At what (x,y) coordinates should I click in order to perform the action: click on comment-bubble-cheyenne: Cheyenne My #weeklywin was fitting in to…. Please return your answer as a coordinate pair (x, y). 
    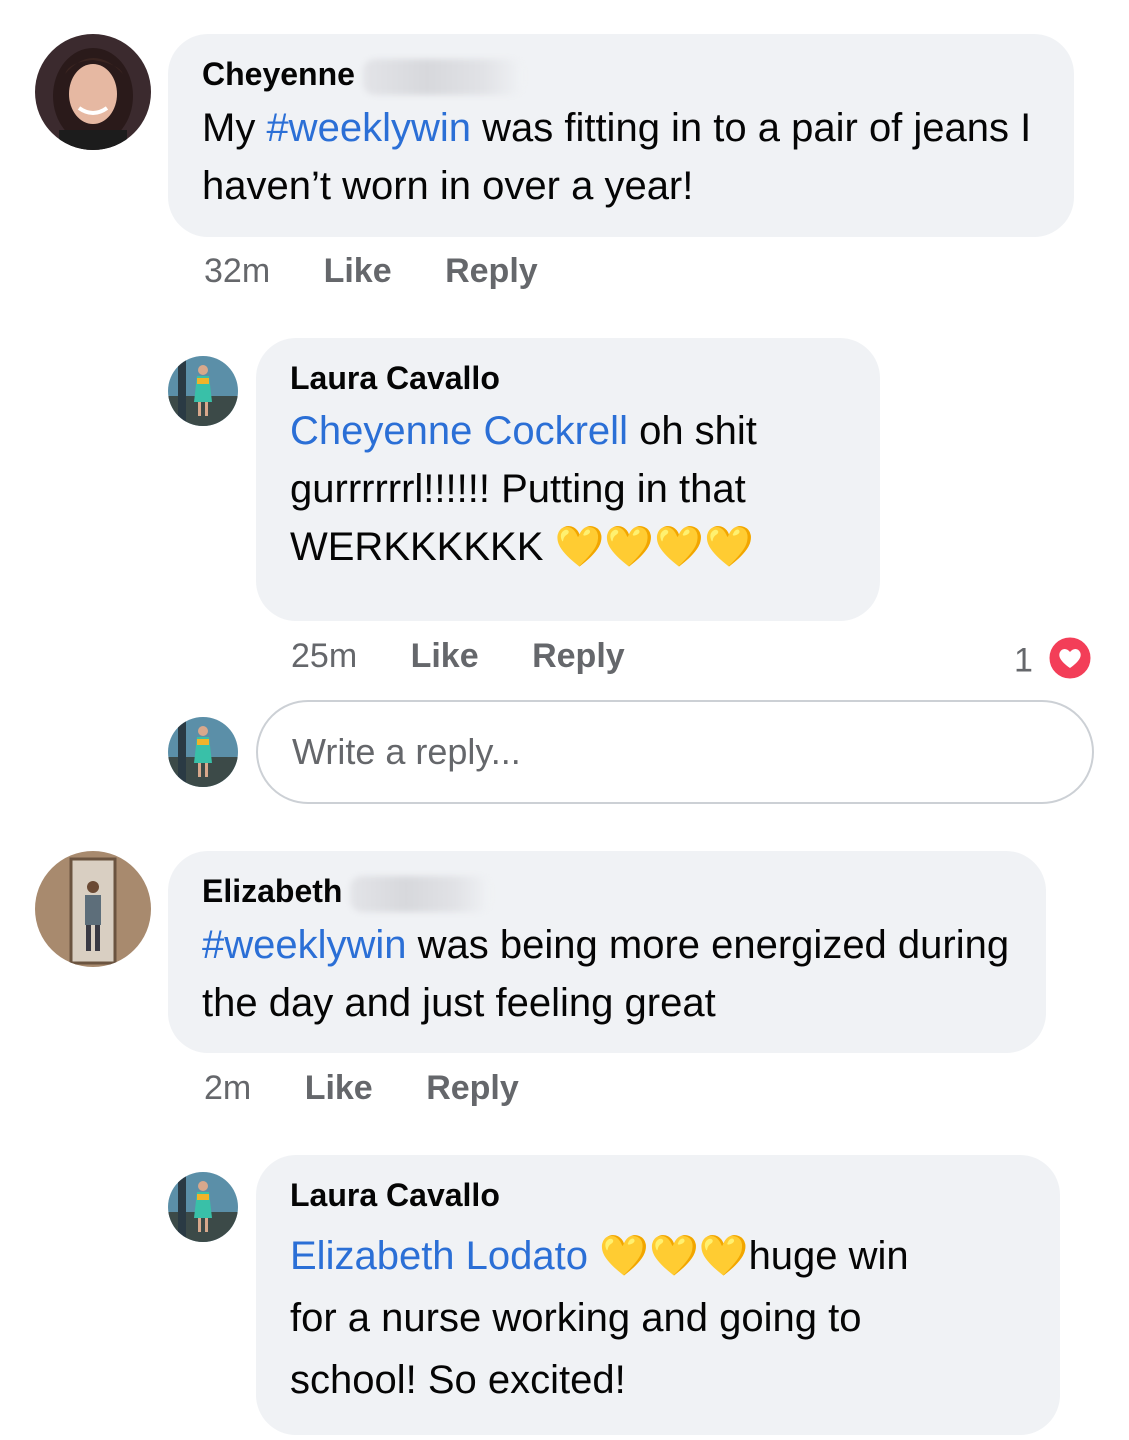
    Looking at the image, I should click on (621, 135).